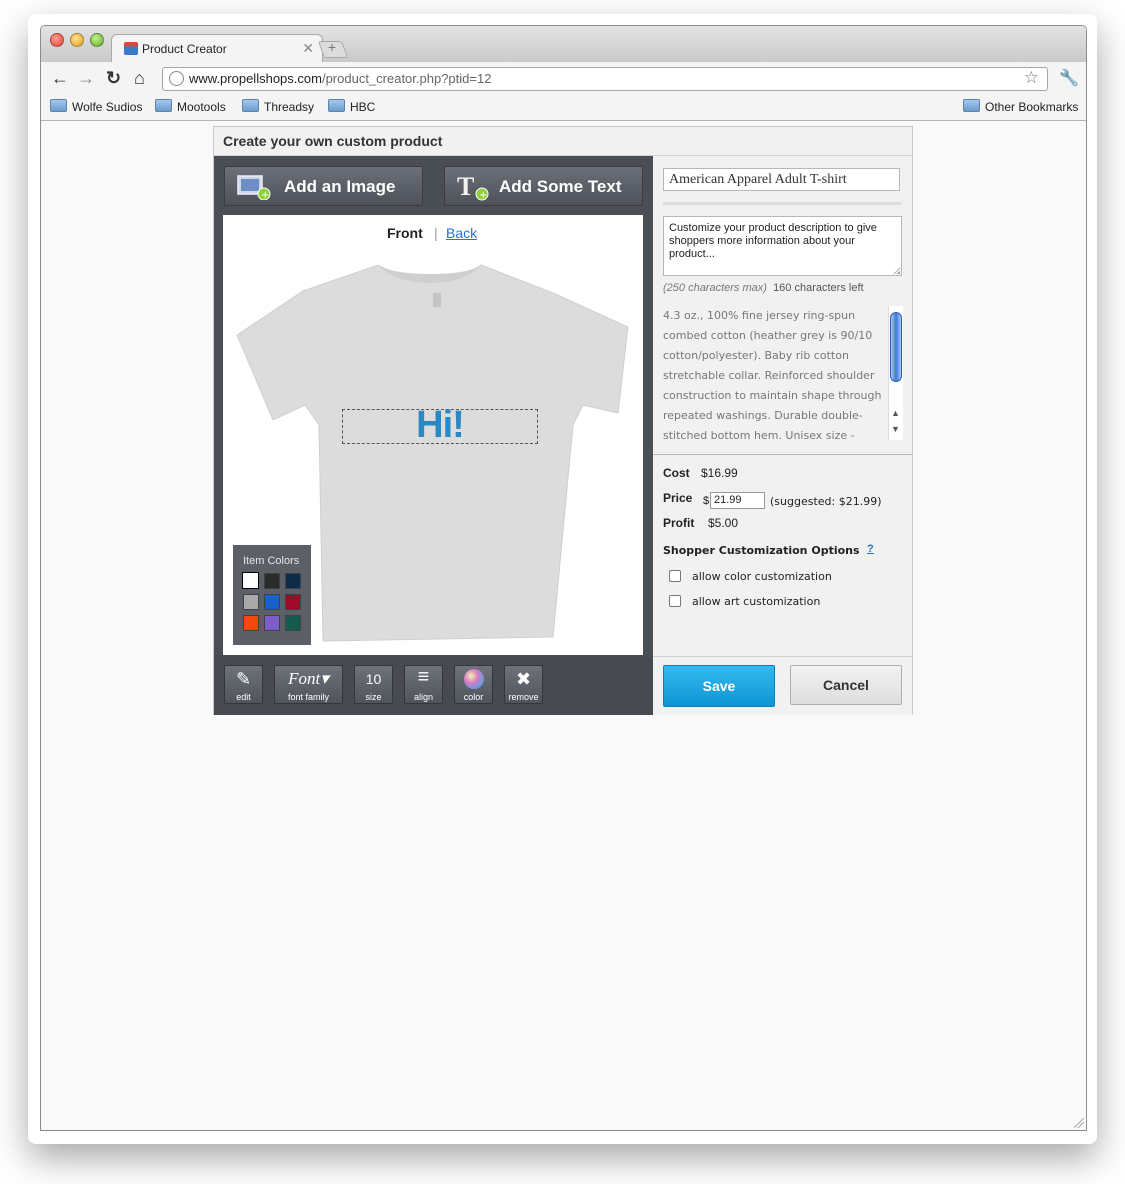  I want to click on globe-icon, so click(176, 78).